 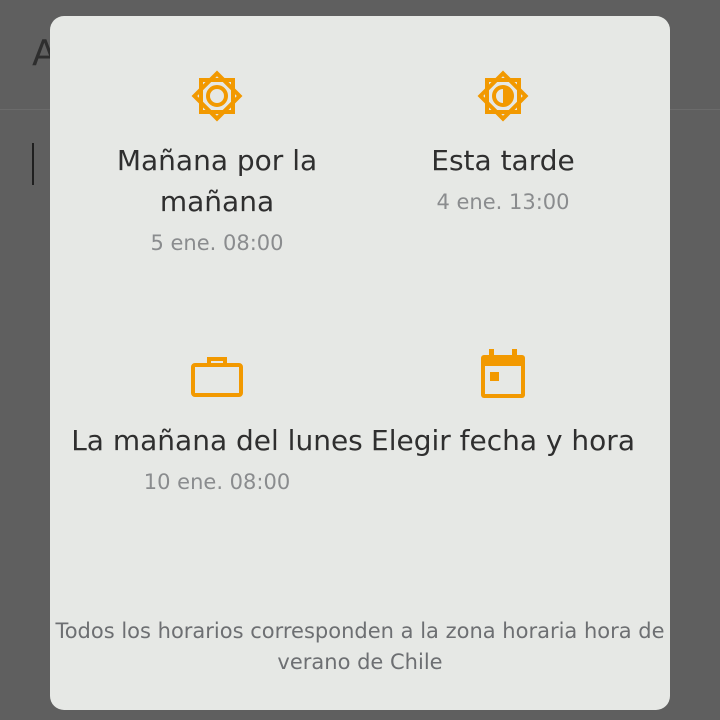 I want to click on option-time: 4 ene. 13:00, so click(x=503, y=202).